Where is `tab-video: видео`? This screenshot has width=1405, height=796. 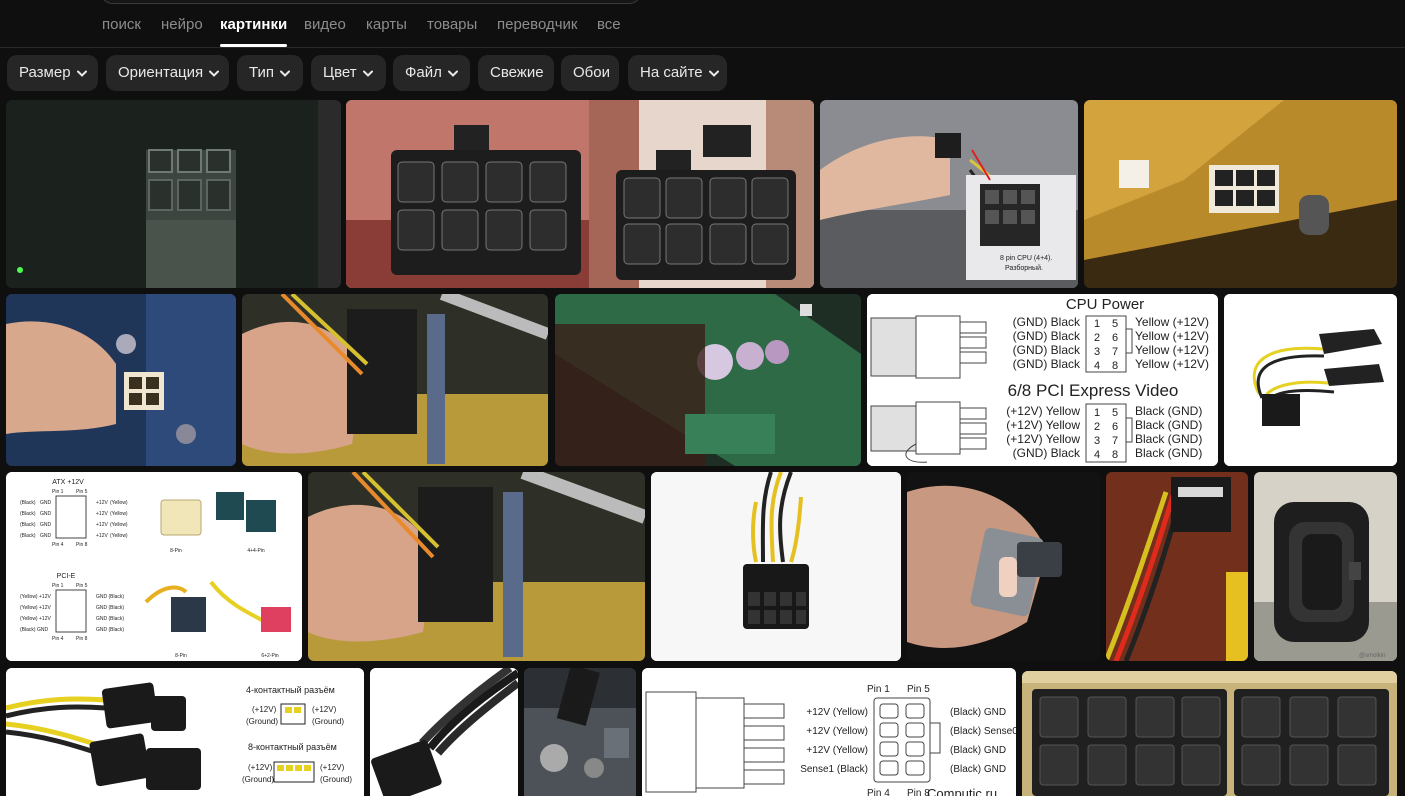
tab-video: видео is located at coordinates (325, 24).